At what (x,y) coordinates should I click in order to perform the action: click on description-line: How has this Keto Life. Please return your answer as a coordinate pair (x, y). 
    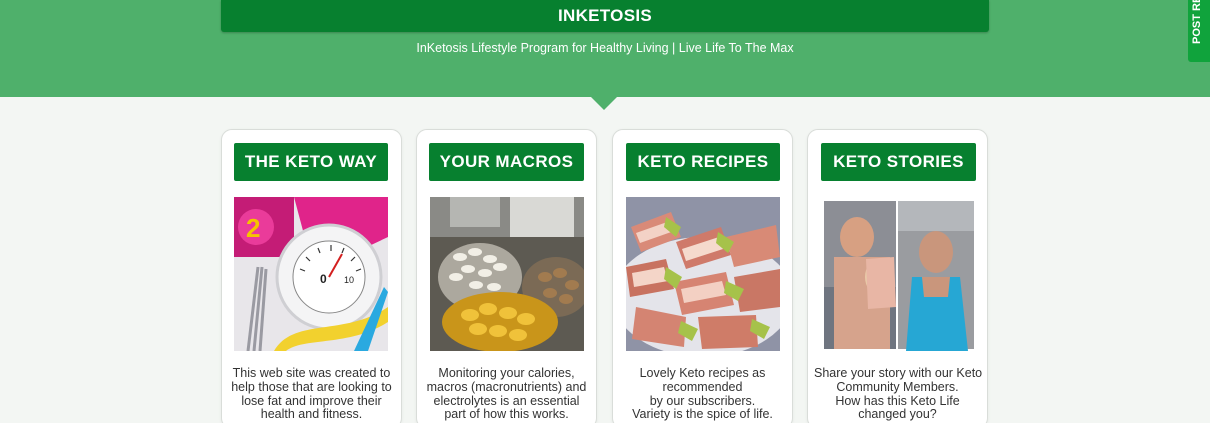
    Looking at the image, I should click on (897, 400).